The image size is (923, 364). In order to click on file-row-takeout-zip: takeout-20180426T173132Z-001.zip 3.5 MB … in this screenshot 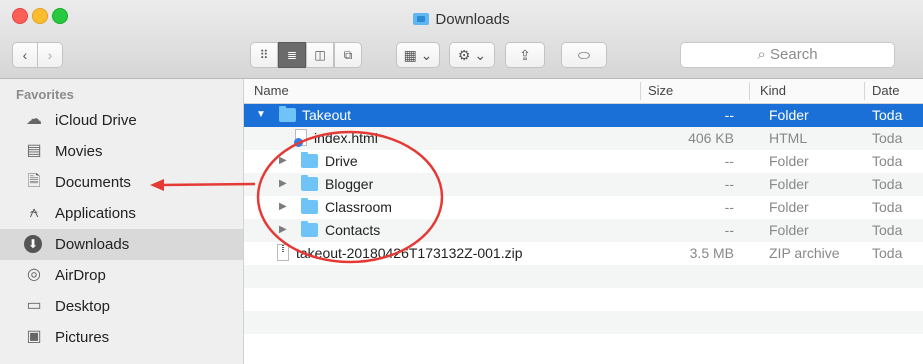, I will do `click(583, 253)`.